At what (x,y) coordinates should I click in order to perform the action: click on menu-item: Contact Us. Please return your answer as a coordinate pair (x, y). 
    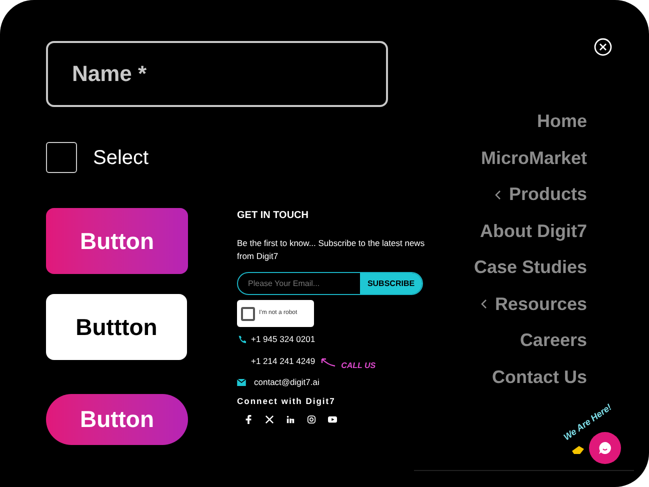
    Looking at the image, I should click on (539, 377).